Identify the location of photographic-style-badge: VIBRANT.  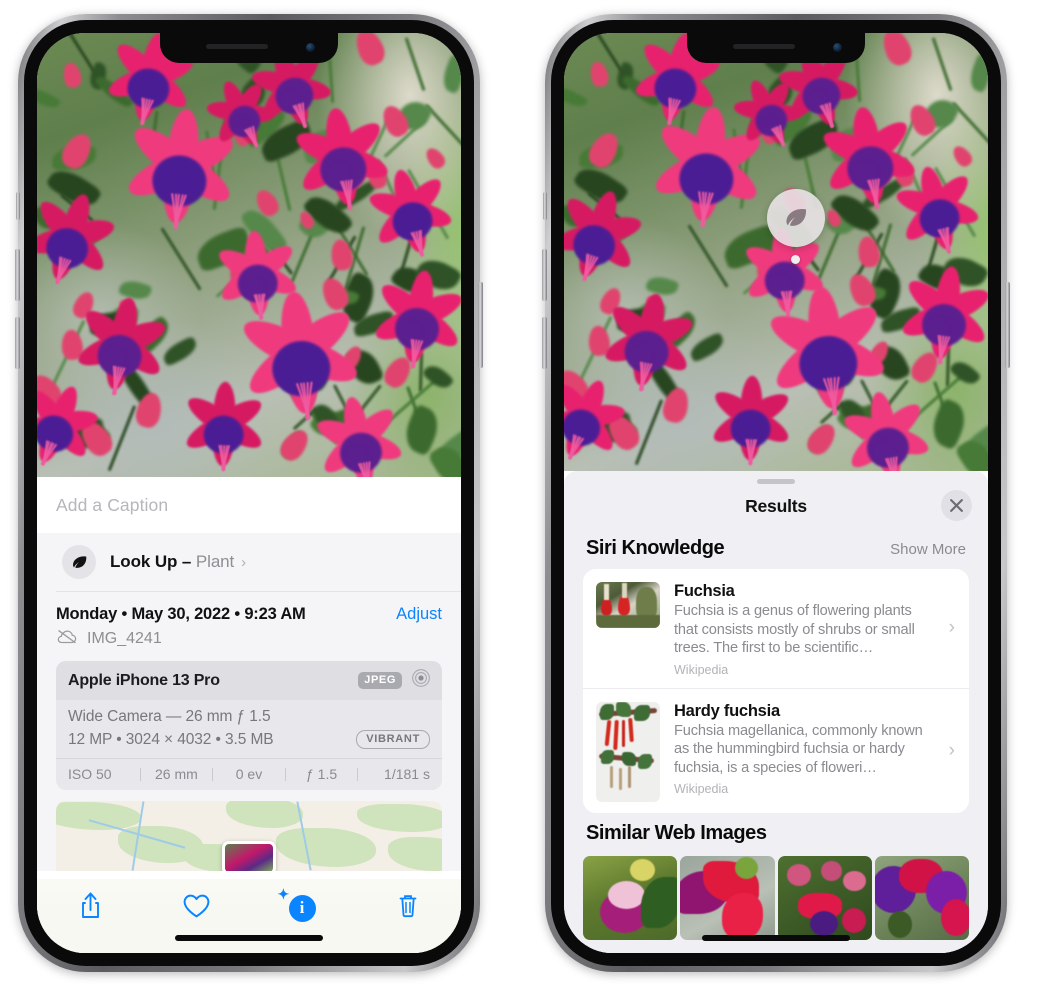
(393, 739).